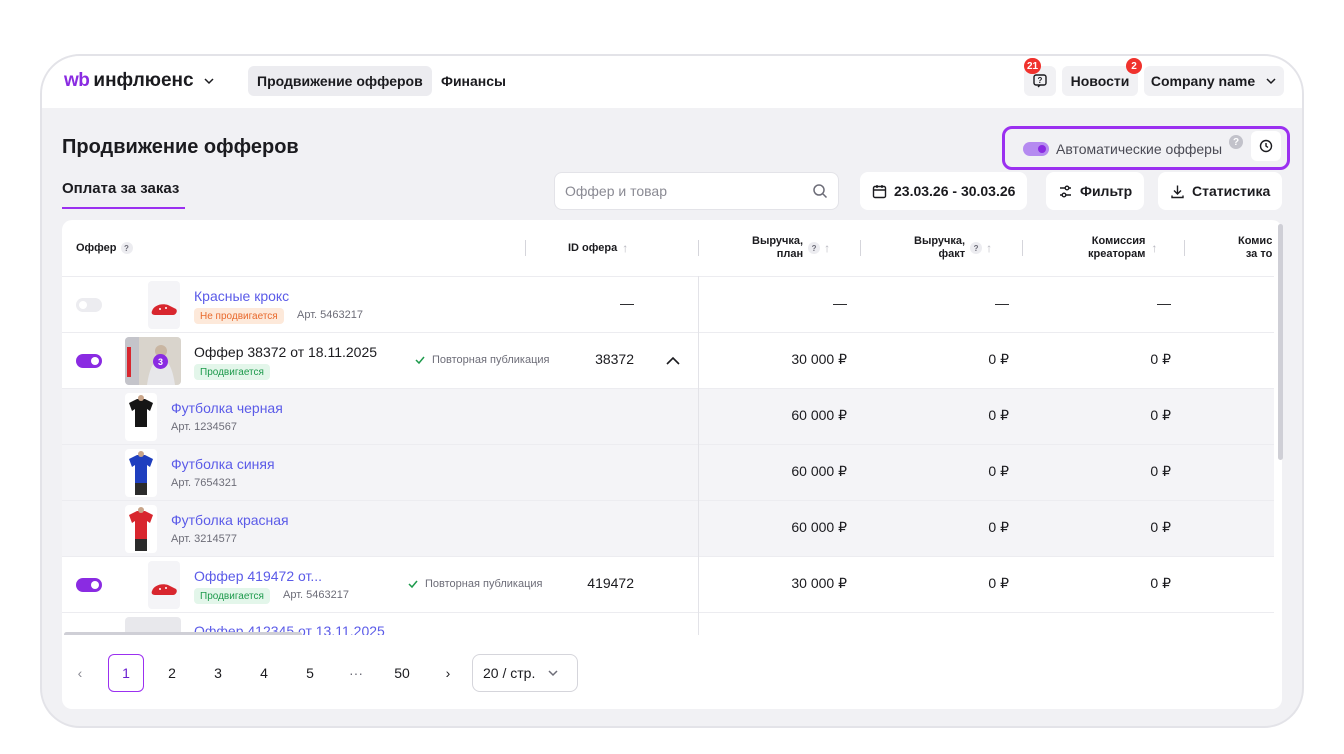  I want to click on item-count-badge: 3, so click(160, 361).